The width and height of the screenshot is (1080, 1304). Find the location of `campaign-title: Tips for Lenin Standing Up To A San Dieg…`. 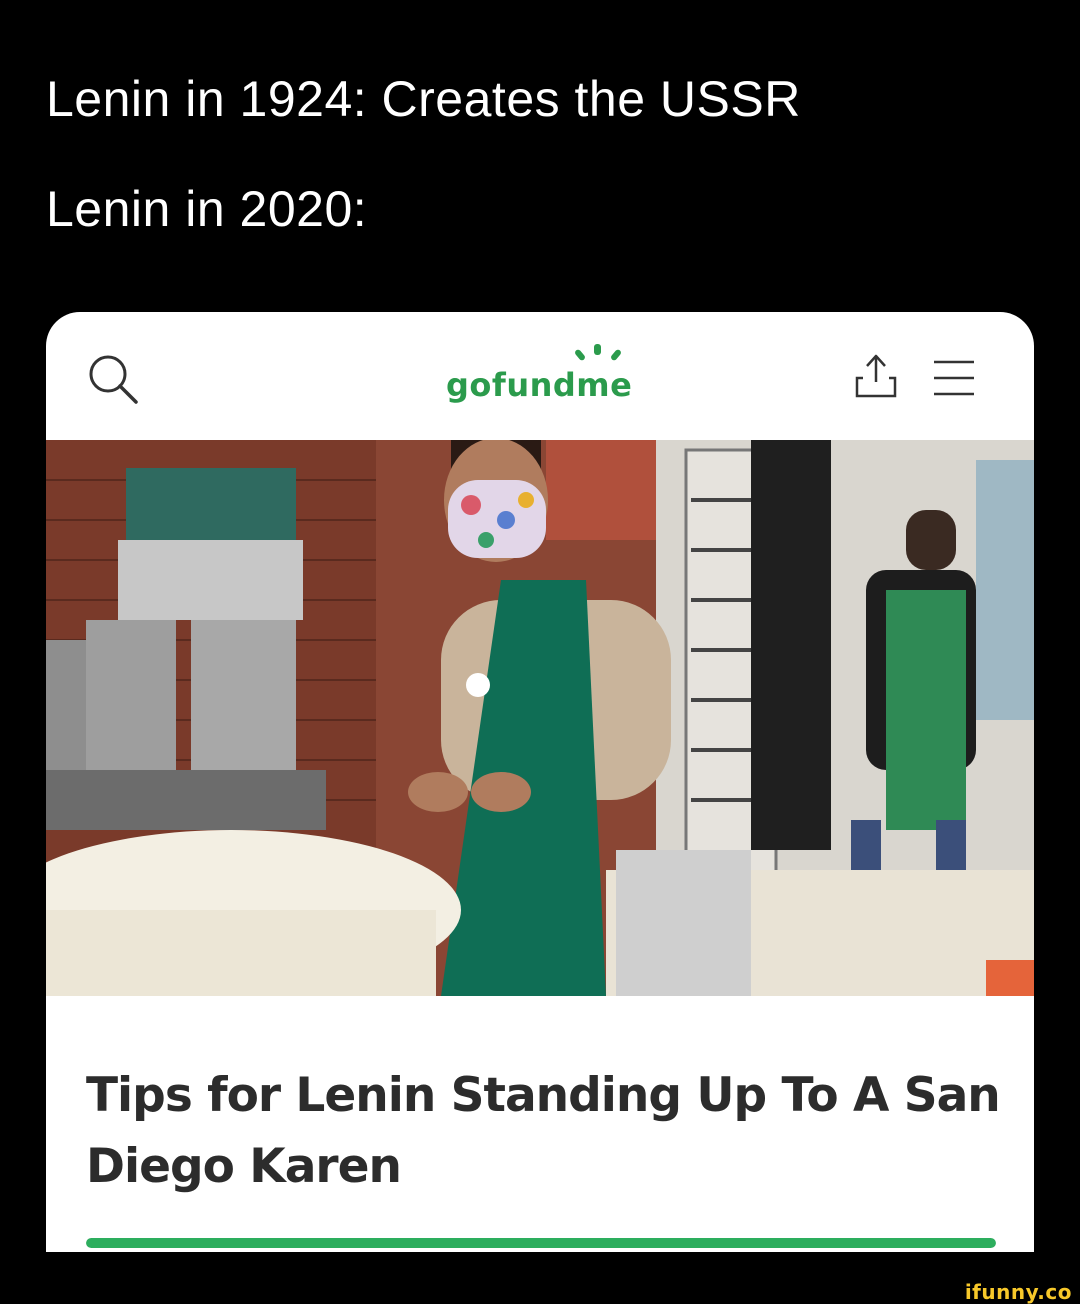

campaign-title: Tips for Lenin Standing Up To A San Dieg… is located at coordinates (551, 1131).